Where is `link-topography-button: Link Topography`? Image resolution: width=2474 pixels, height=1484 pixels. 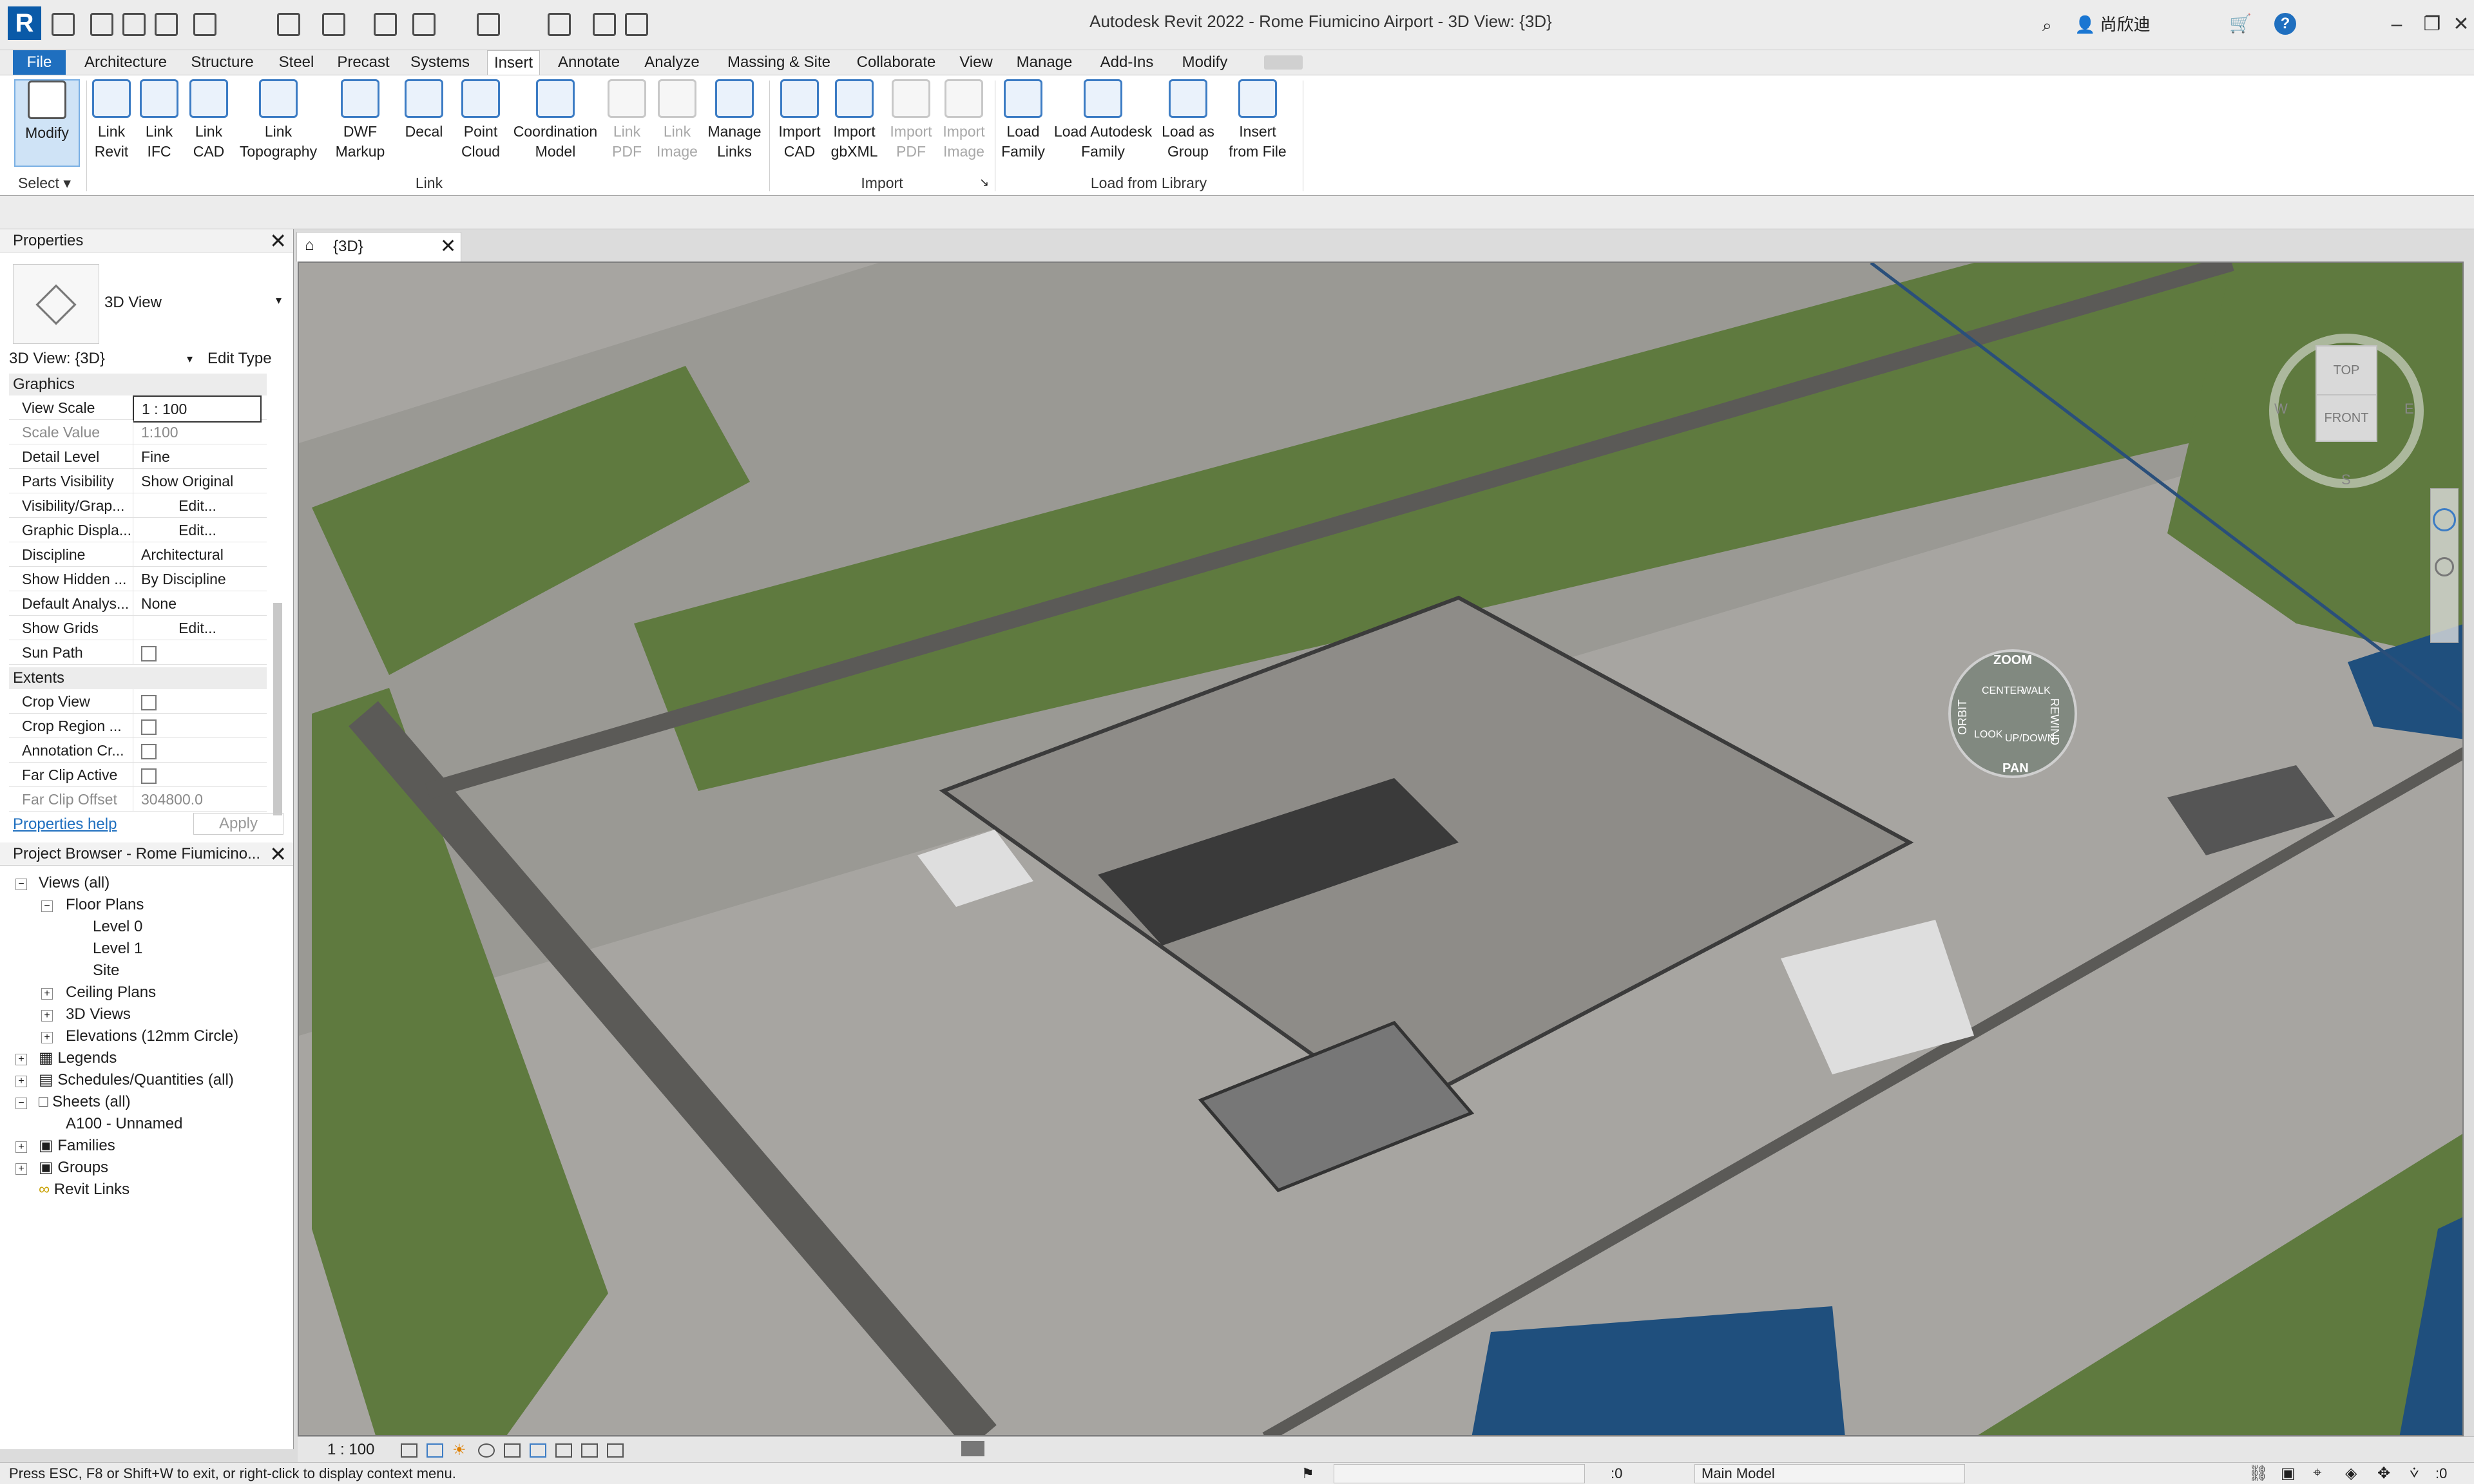
link-topography-button: Link Topography is located at coordinates (278, 127).